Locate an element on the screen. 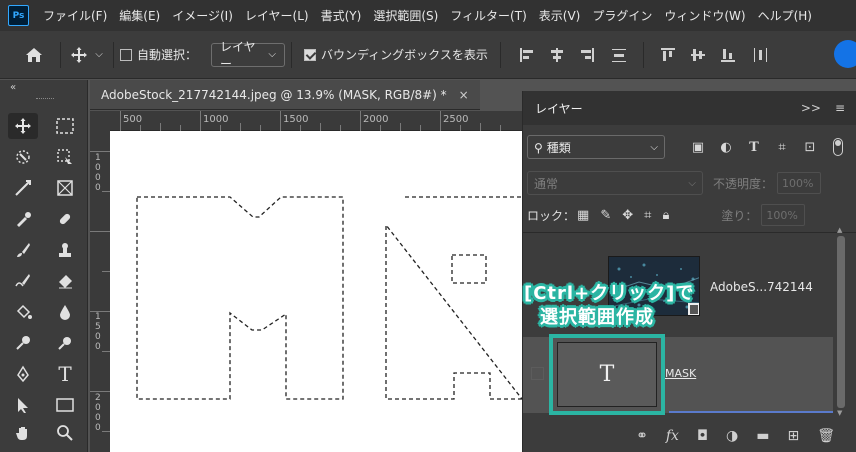 The image size is (856, 452). annotation-highlight-box is located at coordinates (607, 374).